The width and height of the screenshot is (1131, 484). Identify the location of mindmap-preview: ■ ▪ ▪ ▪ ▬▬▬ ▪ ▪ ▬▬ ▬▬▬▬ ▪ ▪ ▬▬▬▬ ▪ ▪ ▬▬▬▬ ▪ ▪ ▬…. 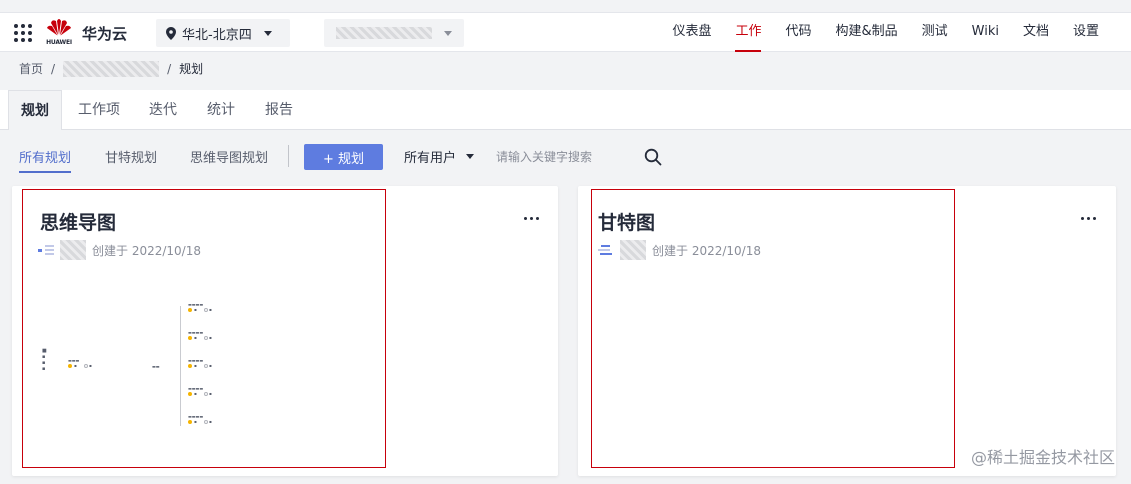
(162, 371).